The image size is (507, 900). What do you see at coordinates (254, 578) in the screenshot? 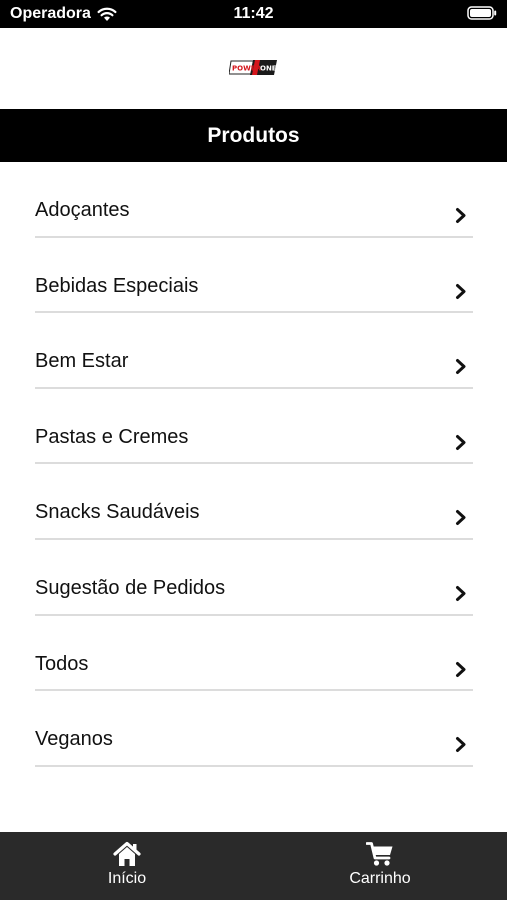
I see `category-item-sugestao-de-pedidos: Sugestão de Pedidos` at bounding box center [254, 578].